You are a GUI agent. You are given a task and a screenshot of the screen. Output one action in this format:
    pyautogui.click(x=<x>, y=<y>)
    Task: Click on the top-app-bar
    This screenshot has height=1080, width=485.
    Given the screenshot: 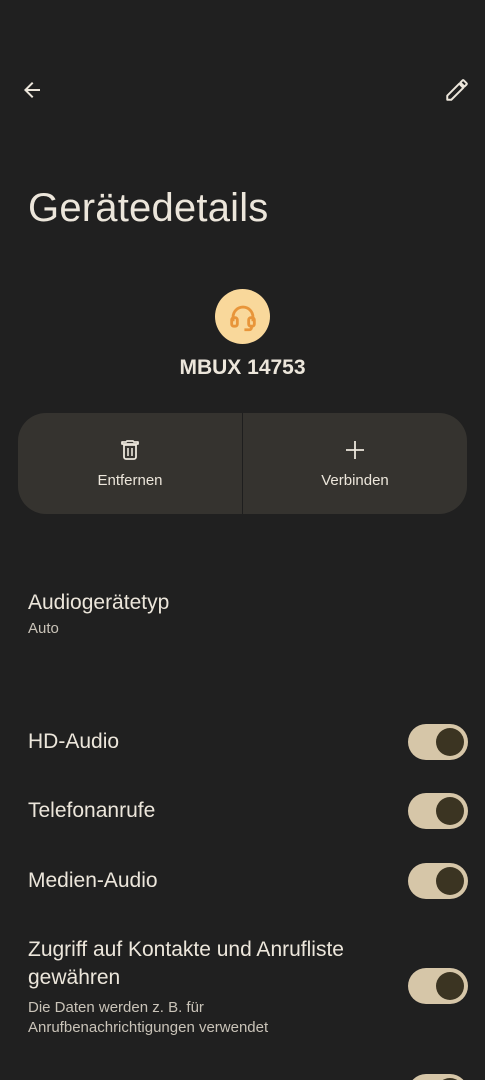 What is the action you would take?
    pyautogui.click(x=242, y=65)
    